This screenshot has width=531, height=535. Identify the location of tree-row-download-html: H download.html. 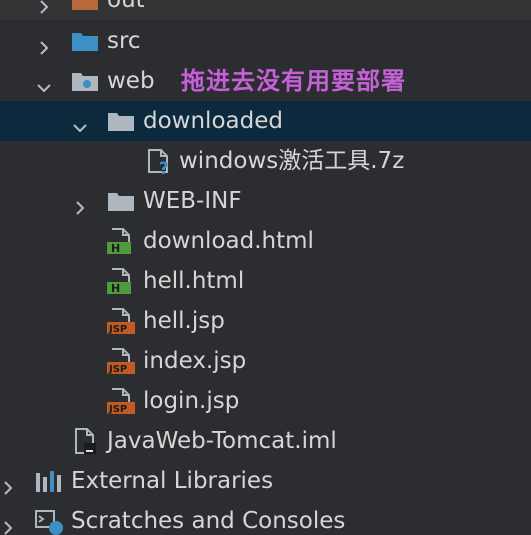
(265, 241).